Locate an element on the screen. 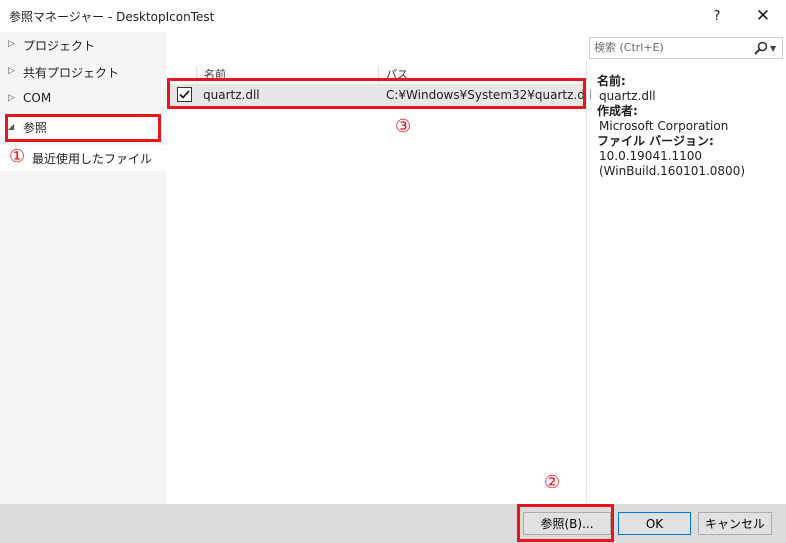 The image size is (786, 543). nav-item-label: COM is located at coordinates (37, 98).